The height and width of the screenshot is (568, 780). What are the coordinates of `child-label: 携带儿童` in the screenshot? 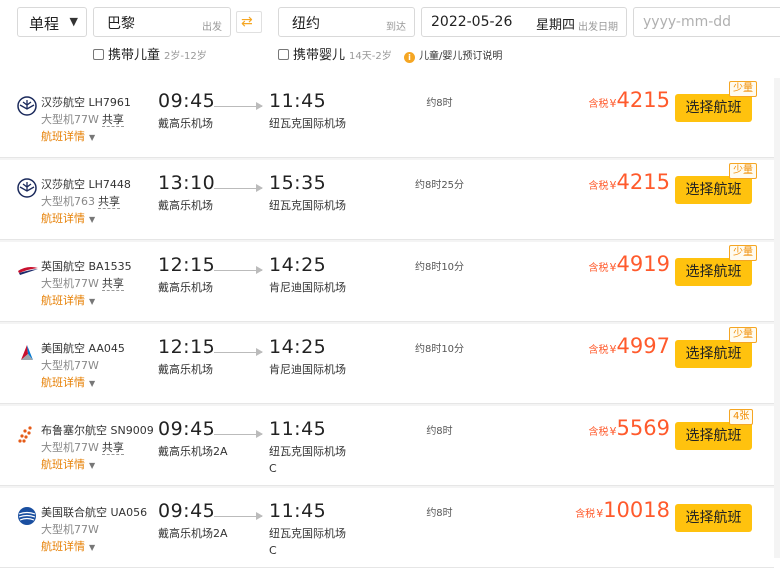 It's located at (134, 55).